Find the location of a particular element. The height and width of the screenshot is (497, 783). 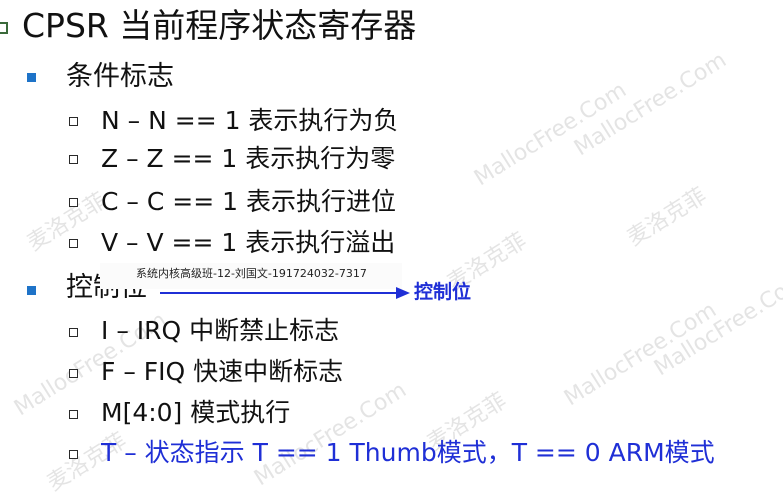

list-item: I – IRQ 中断禁止标志 is located at coordinates (220, 330).